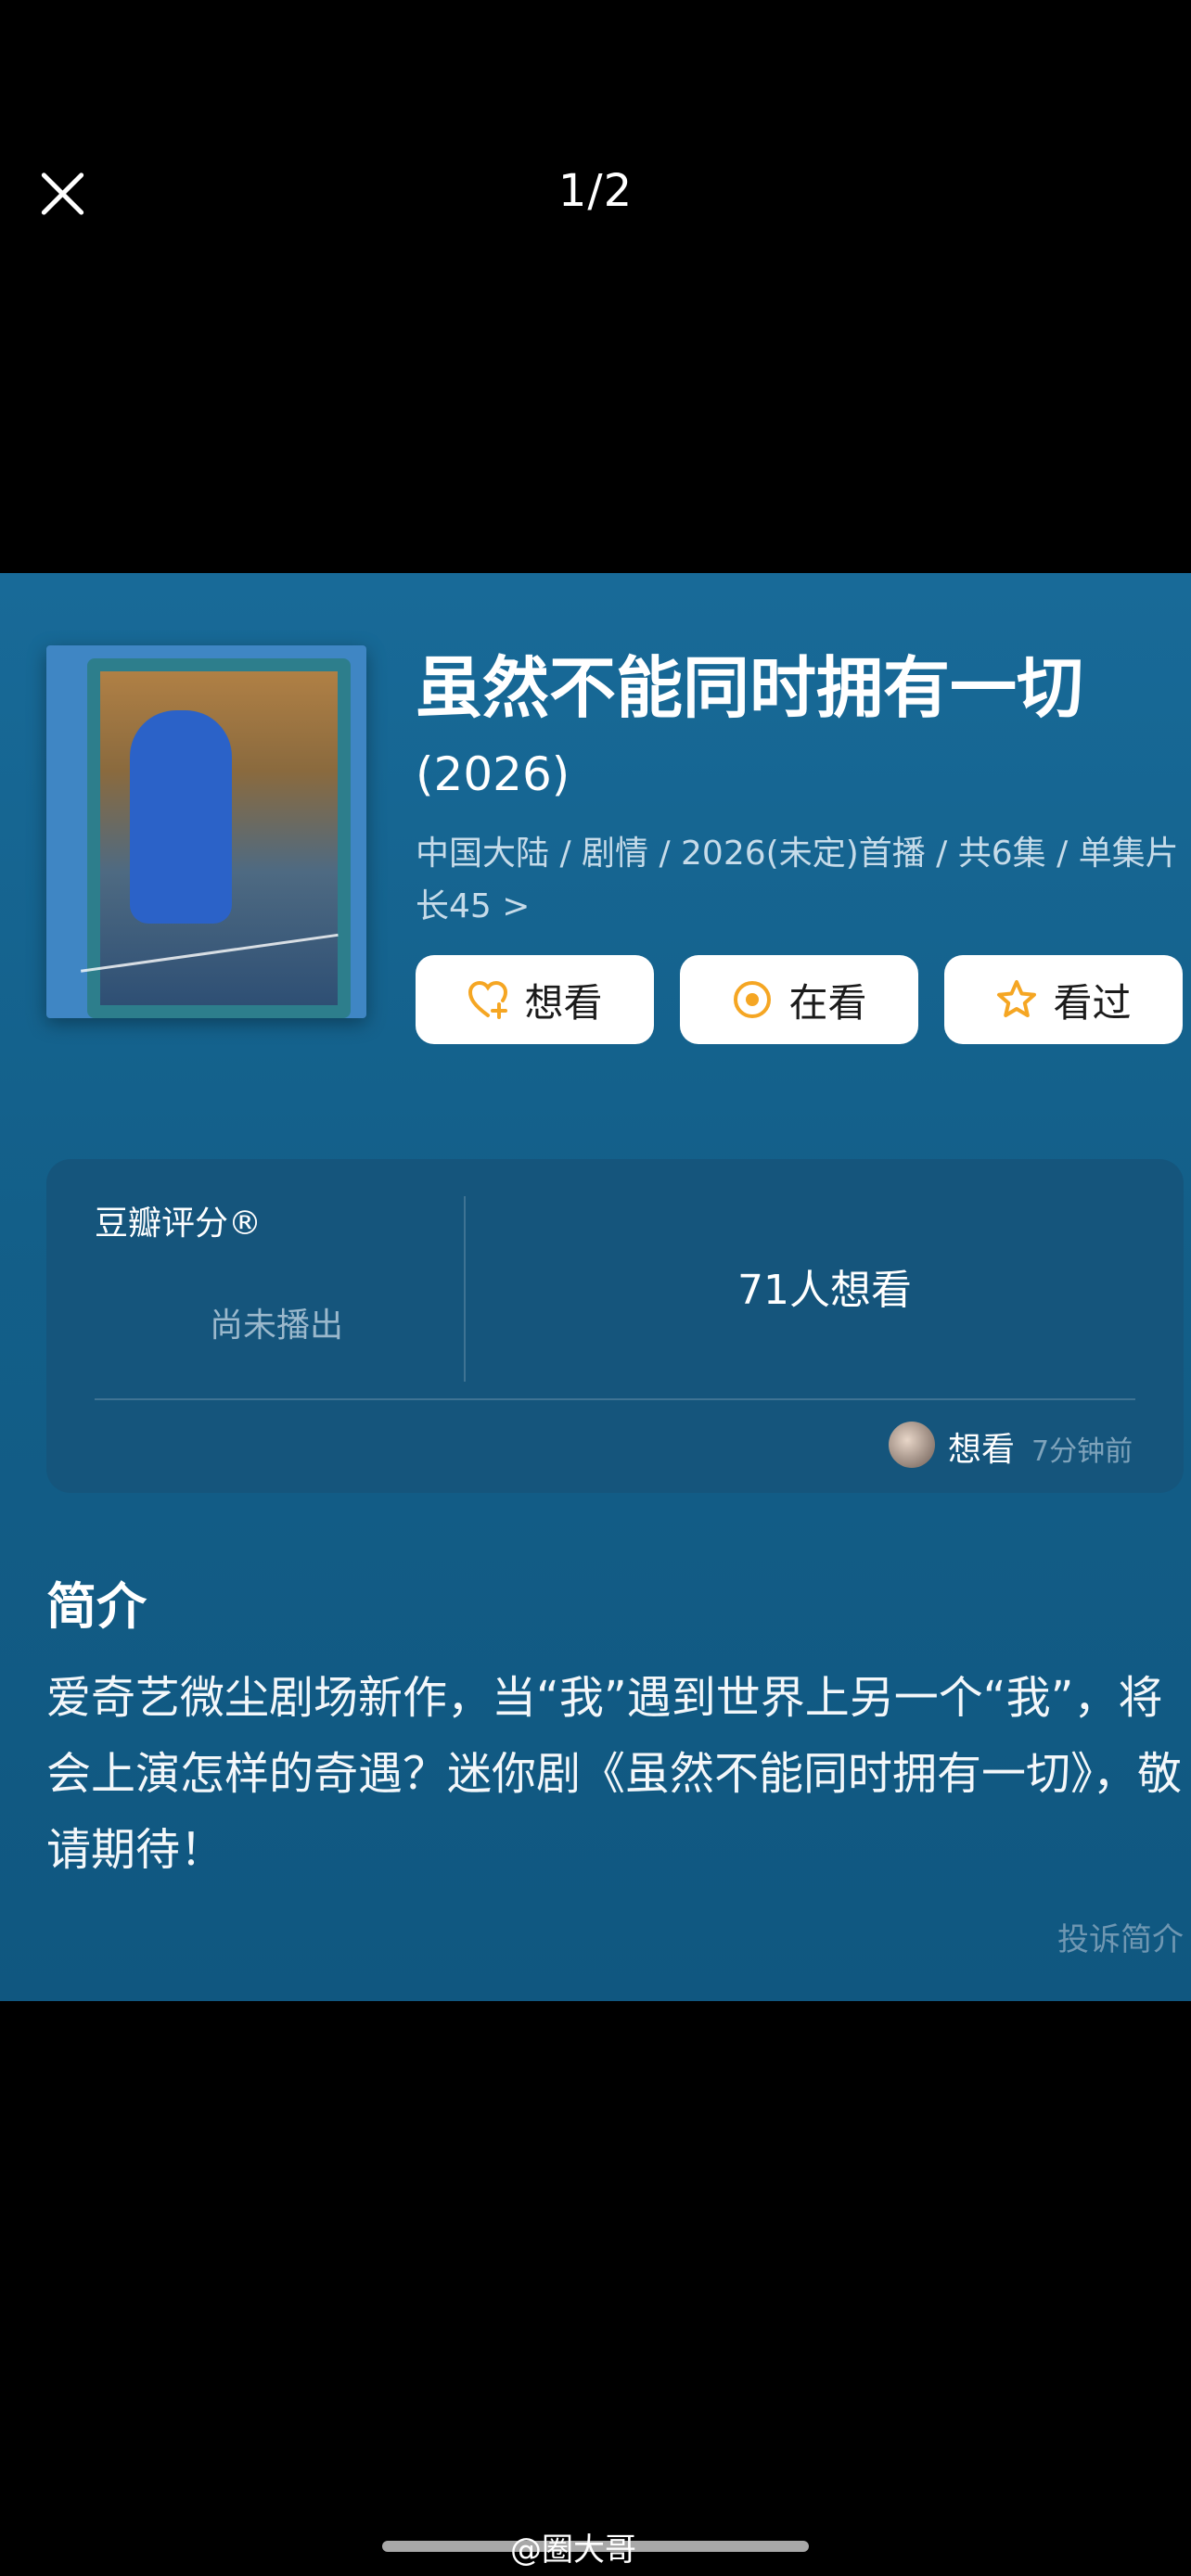 The height and width of the screenshot is (2576, 1191). What do you see at coordinates (752, 999) in the screenshot?
I see `target-icon` at bounding box center [752, 999].